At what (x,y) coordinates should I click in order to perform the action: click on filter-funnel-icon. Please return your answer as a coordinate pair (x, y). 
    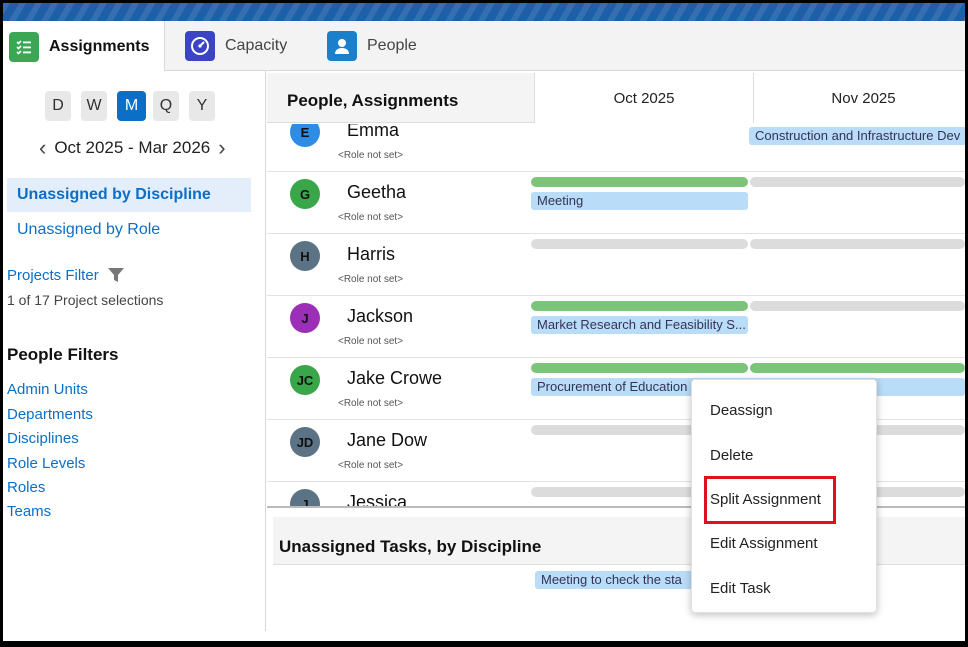
    Looking at the image, I should click on (115, 275).